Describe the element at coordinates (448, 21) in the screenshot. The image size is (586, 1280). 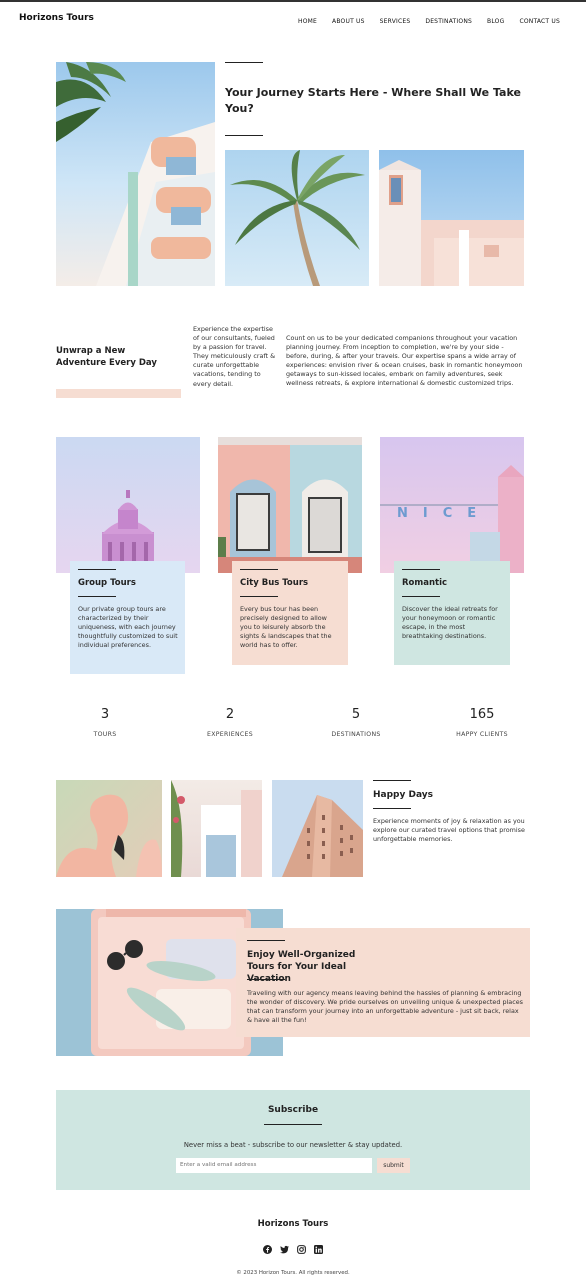
I see `nav-destinations: DESTINATIONS` at that location.